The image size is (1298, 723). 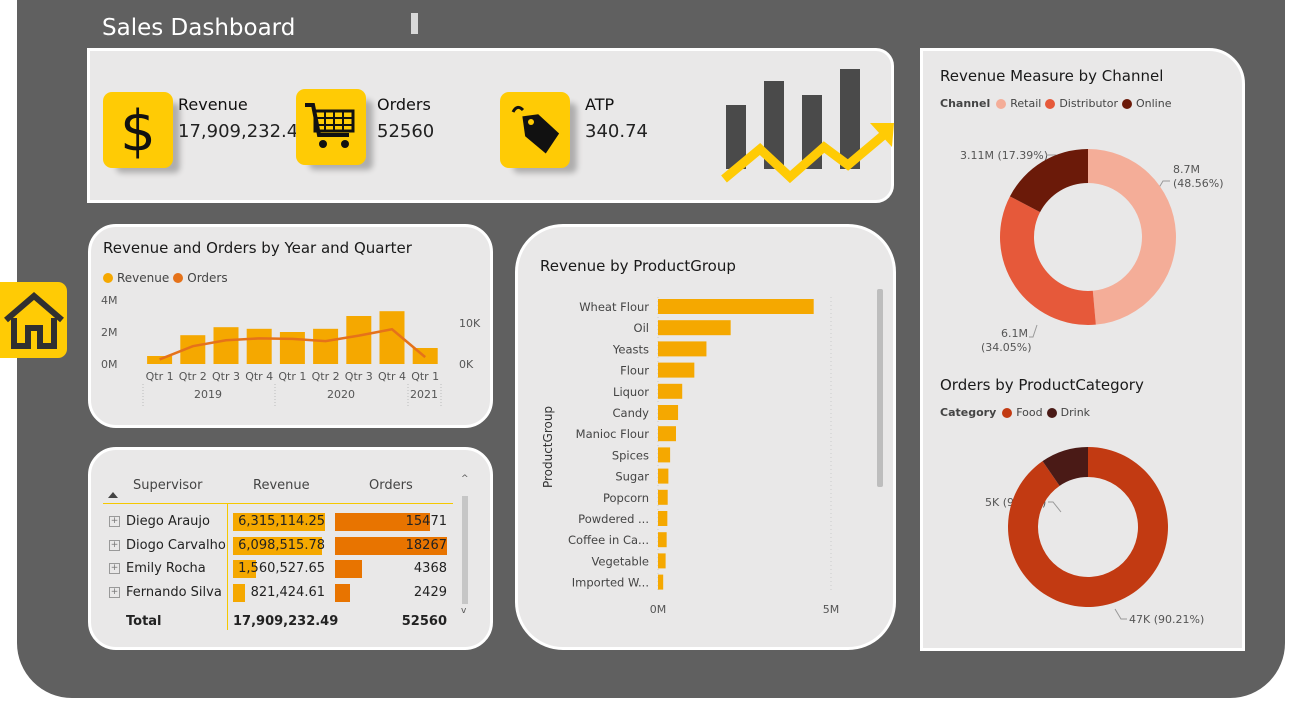 What do you see at coordinates (406, 131) in the screenshot?
I see `orders-value: 52560` at bounding box center [406, 131].